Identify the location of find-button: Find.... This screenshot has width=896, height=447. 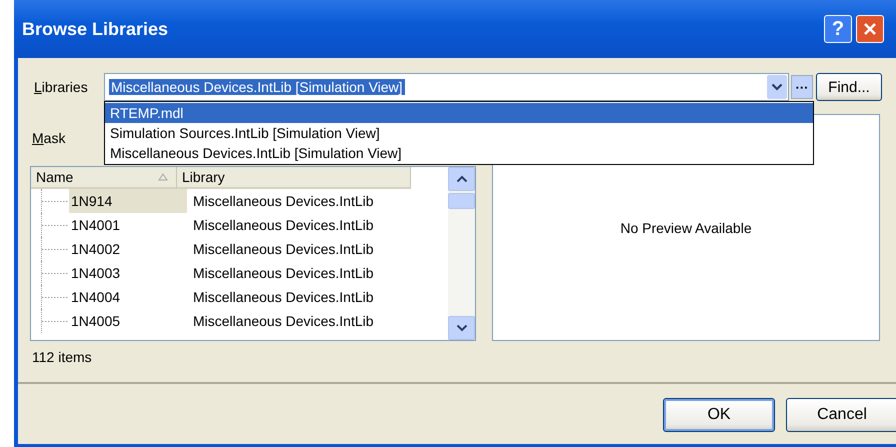
(849, 87).